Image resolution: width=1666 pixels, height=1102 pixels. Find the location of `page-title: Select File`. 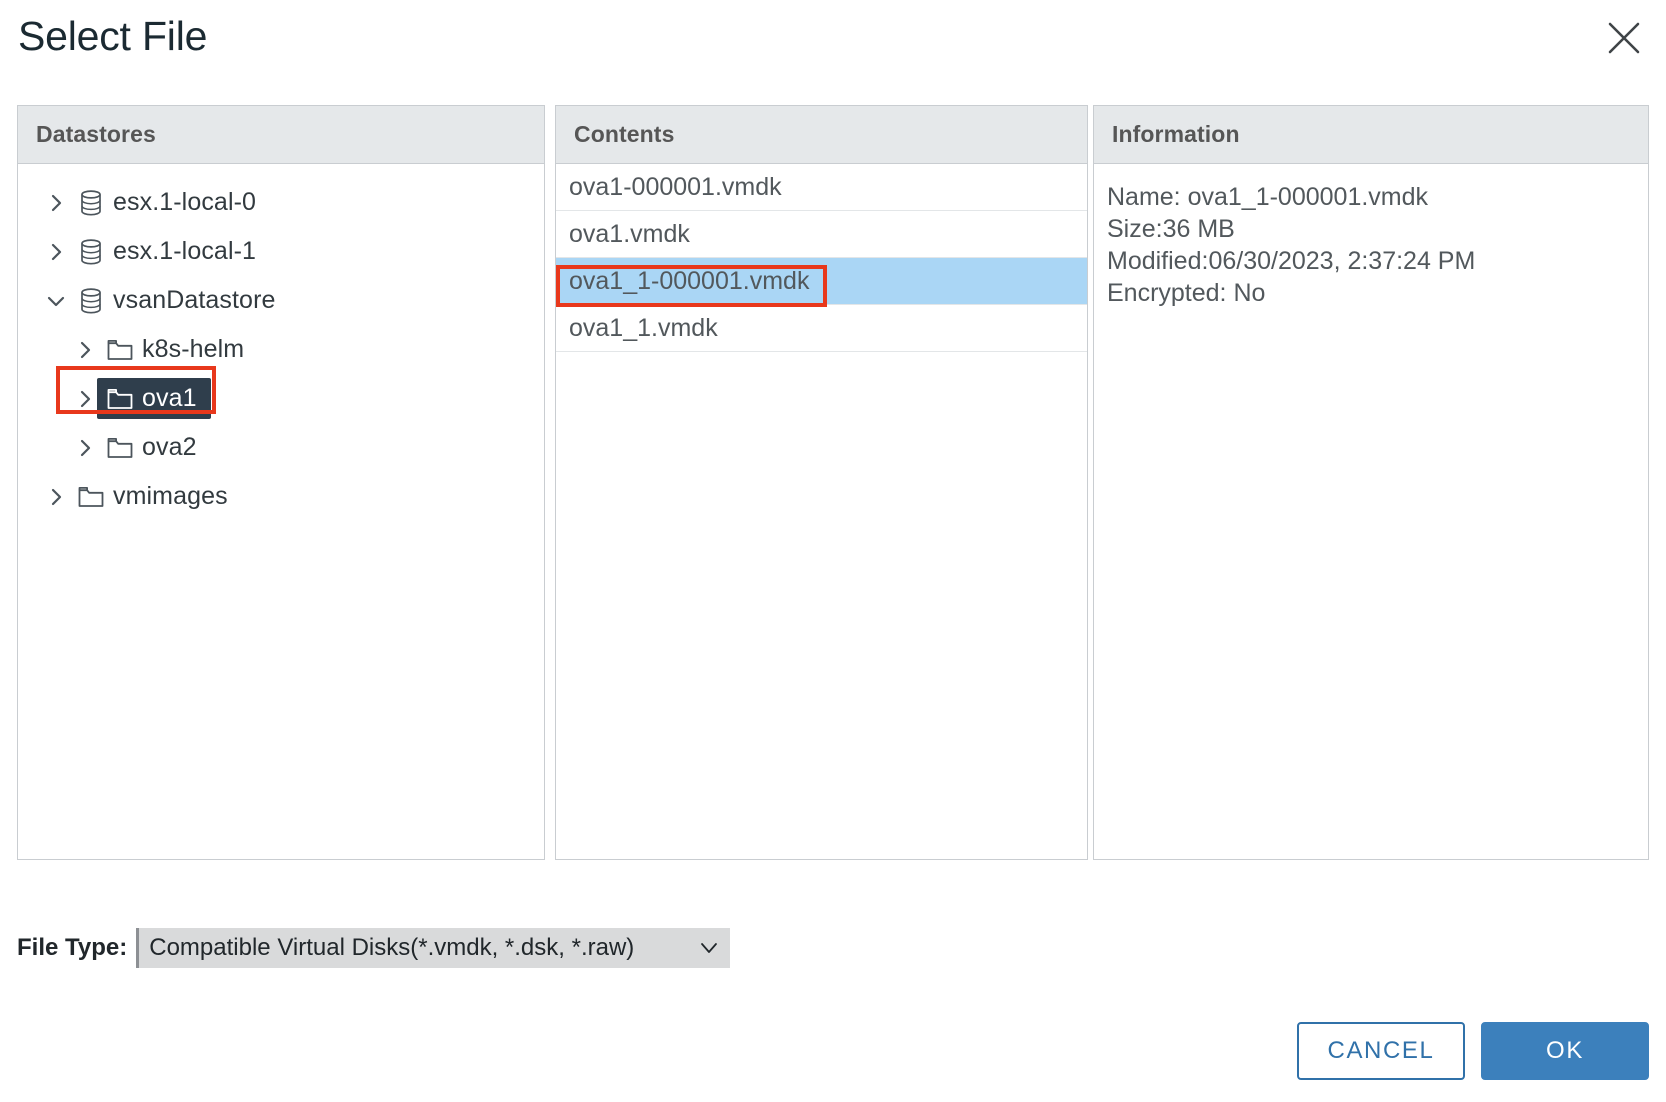

page-title: Select File is located at coordinates (113, 36).